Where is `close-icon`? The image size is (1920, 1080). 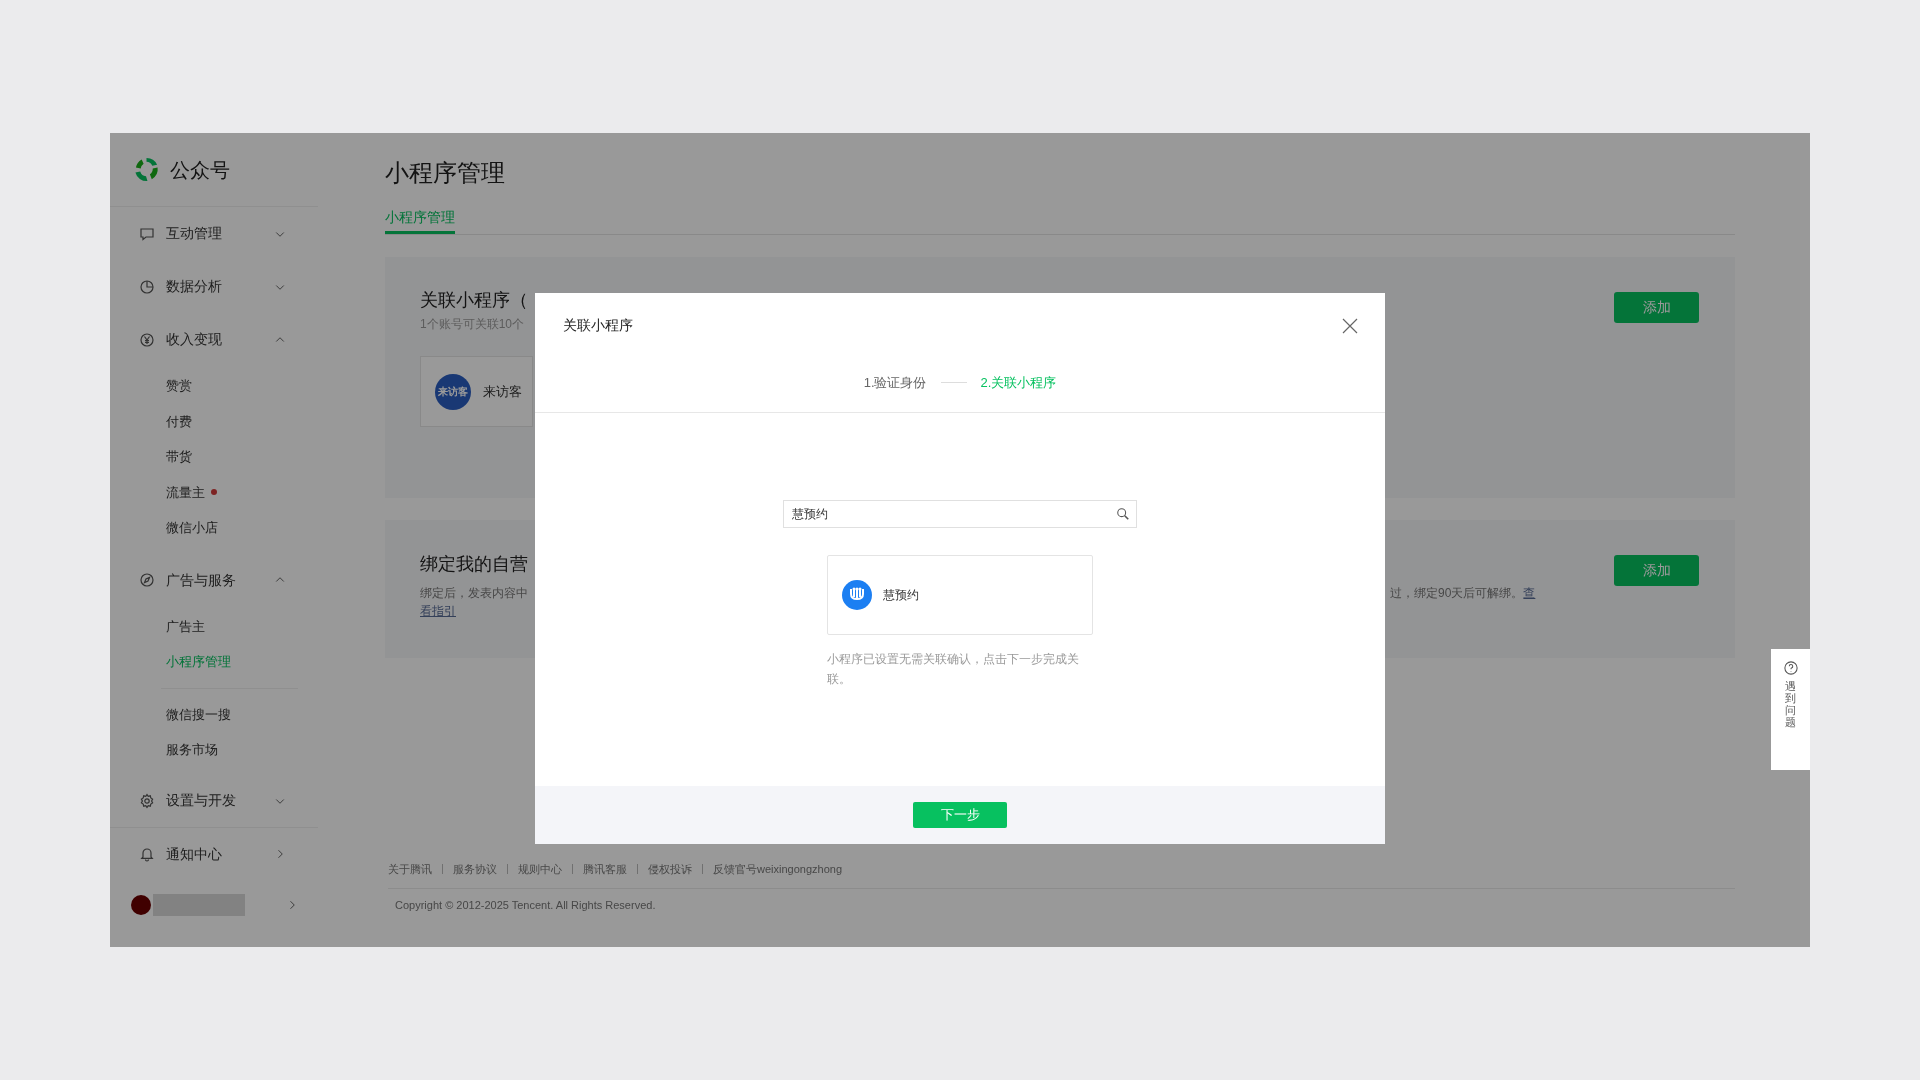
close-icon is located at coordinates (1350, 325).